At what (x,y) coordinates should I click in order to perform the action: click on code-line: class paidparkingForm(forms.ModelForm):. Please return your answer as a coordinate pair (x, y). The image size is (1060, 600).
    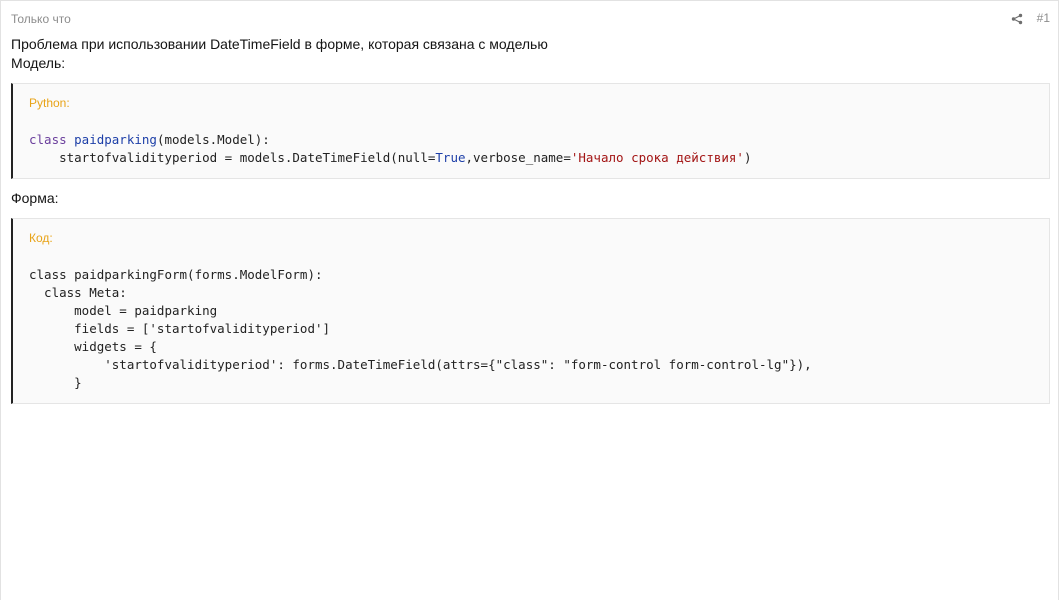
    Looking at the image, I should click on (176, 274).